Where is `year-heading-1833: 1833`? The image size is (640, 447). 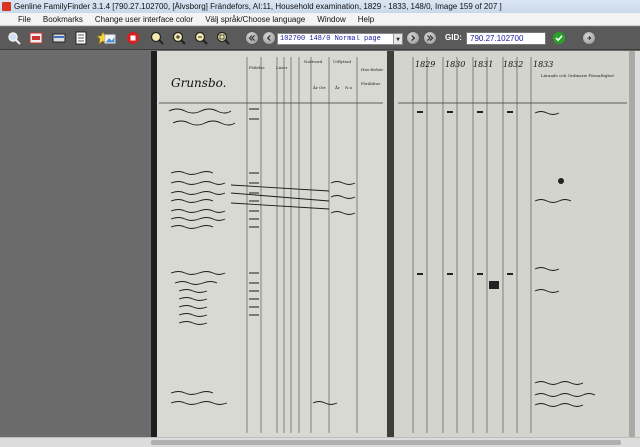
year-heading-1833: 1833 is located at coordinates (543, 64).